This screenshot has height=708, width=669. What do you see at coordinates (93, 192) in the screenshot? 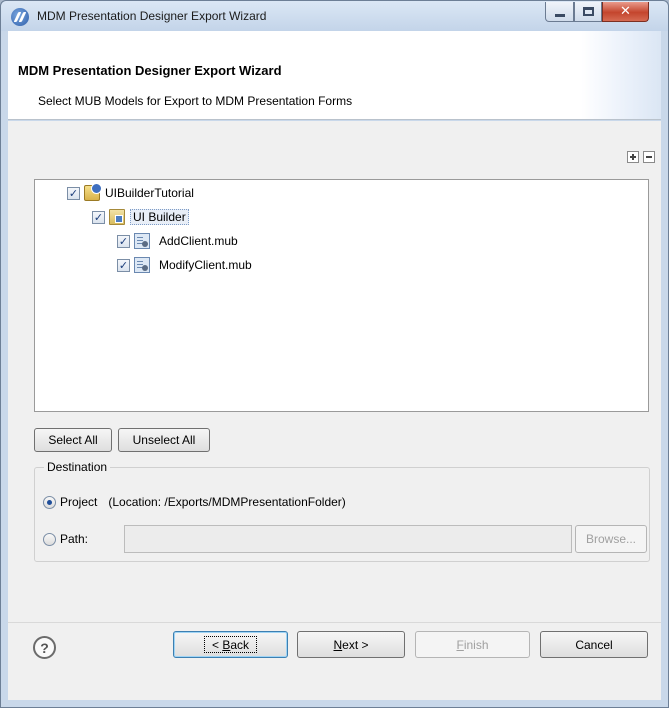
I see `project-icon` at bounding box center [93, 192].